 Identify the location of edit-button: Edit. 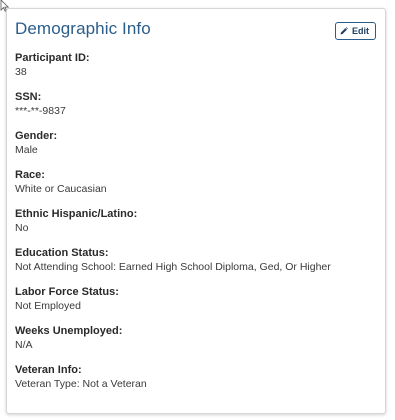
(355, 31).